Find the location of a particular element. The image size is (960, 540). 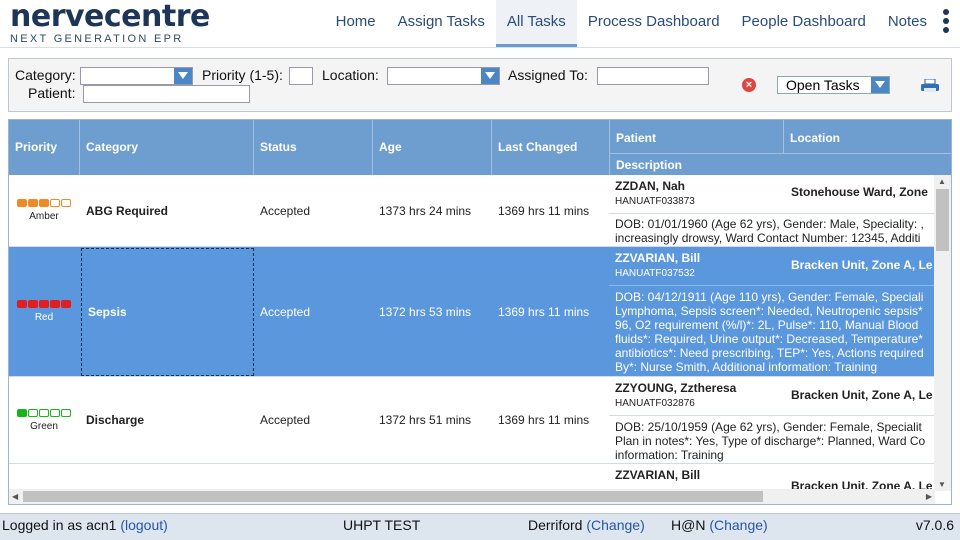

site-text: Derriford (Change) is located at coordinates (586, 525).